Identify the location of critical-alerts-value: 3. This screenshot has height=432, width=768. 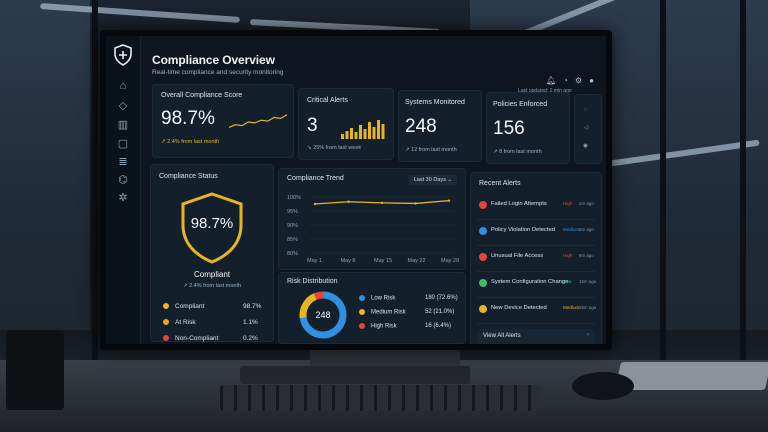
(312, 125).